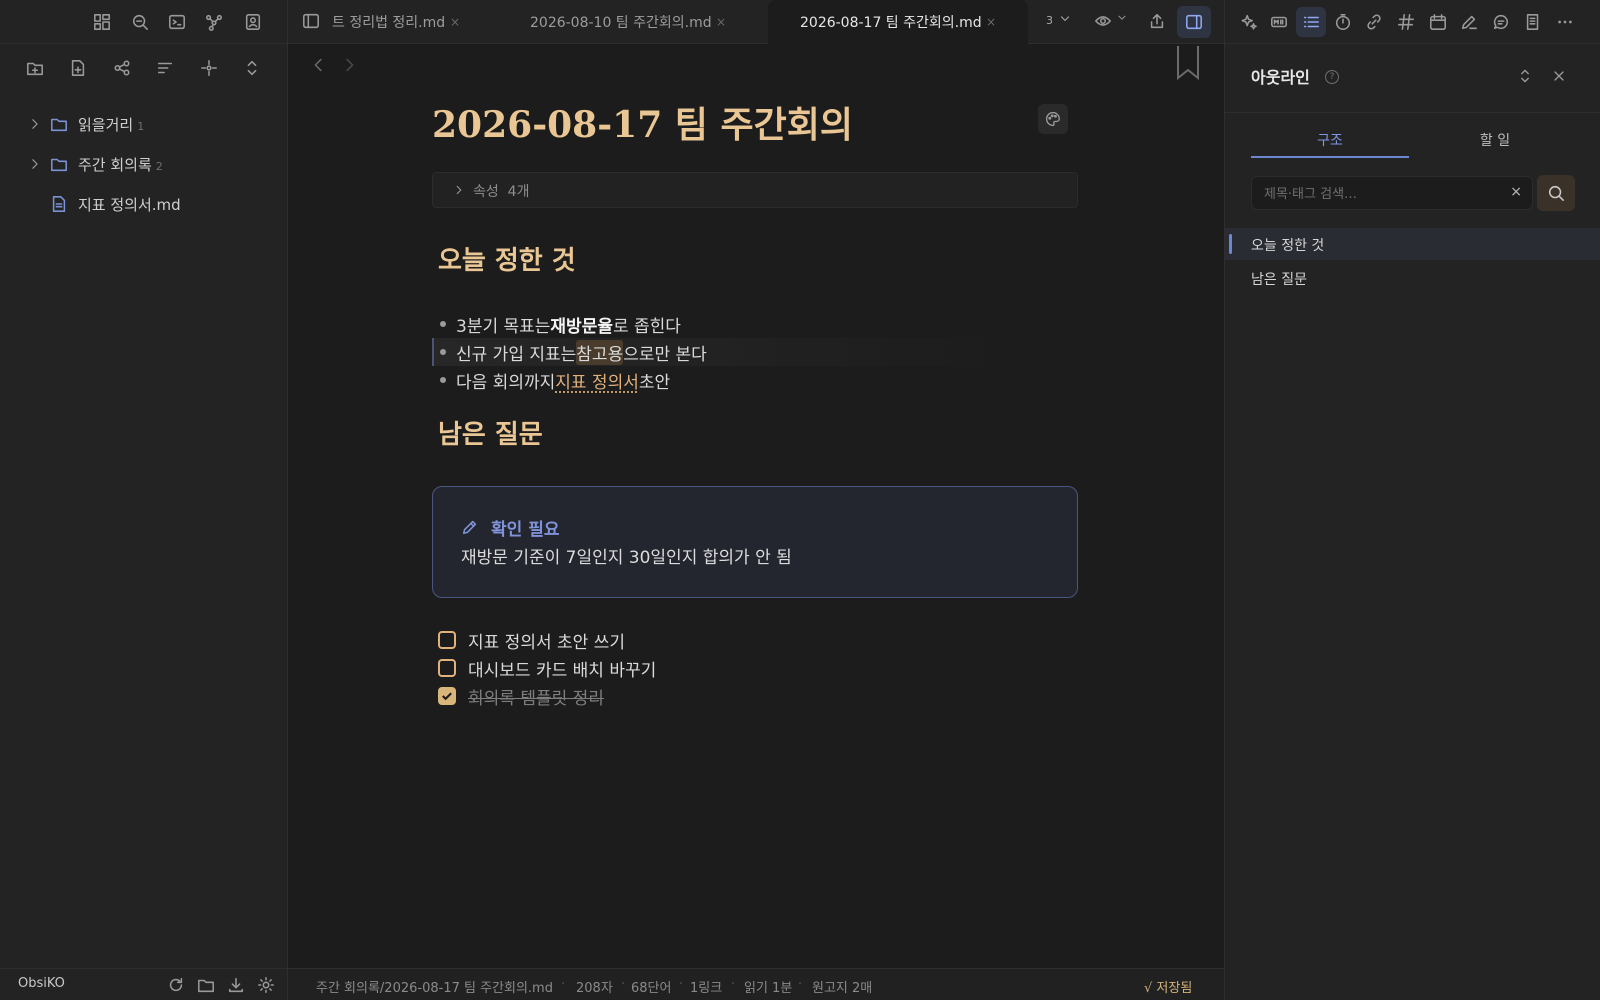 The height and width of the screenshot is (1000, 1600). What do you see at coordinates (1533, 22) in the screenshot?
I see `book-icon` at bounding box center [1533, 22].